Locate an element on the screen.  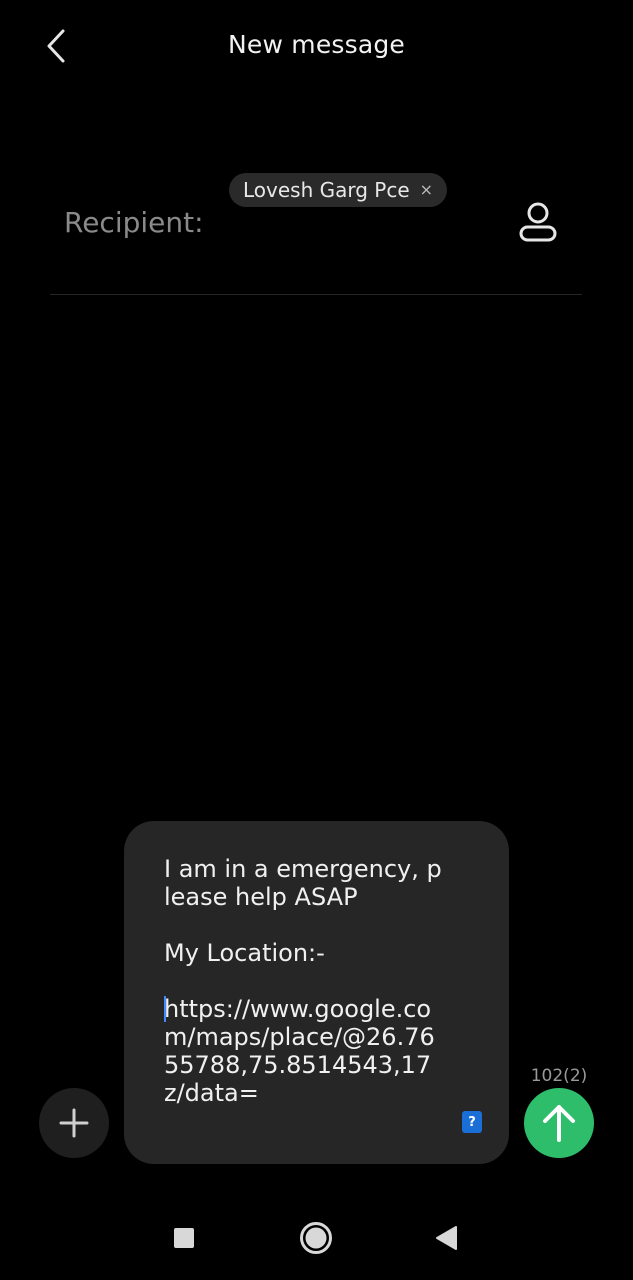
recent-apps-button is located at coordinates (184, 1238).